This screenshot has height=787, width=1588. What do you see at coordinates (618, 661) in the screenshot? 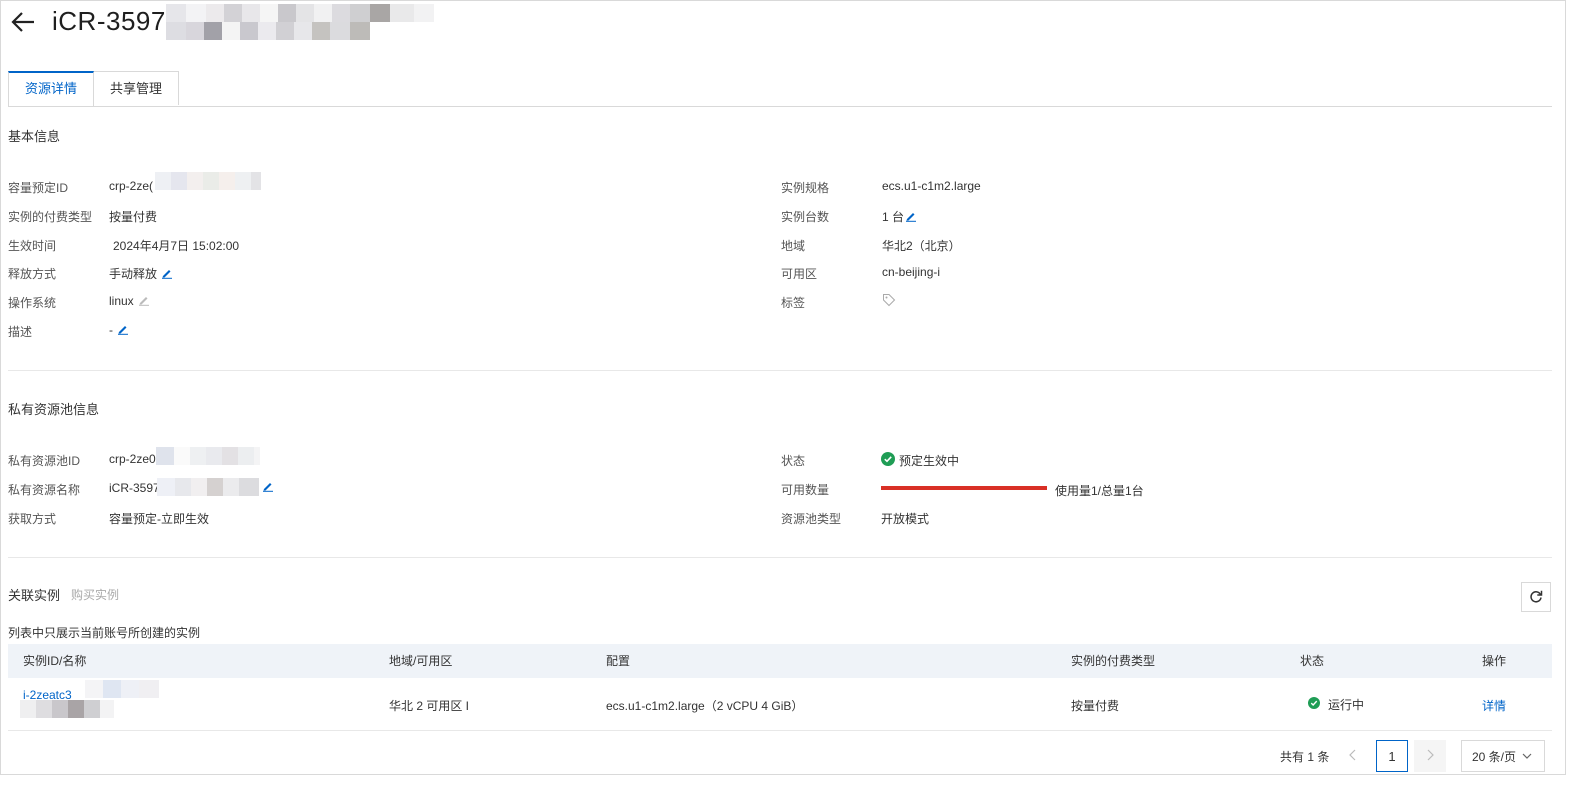
I see `col-config: 配置` at bounding box center [618, 661].